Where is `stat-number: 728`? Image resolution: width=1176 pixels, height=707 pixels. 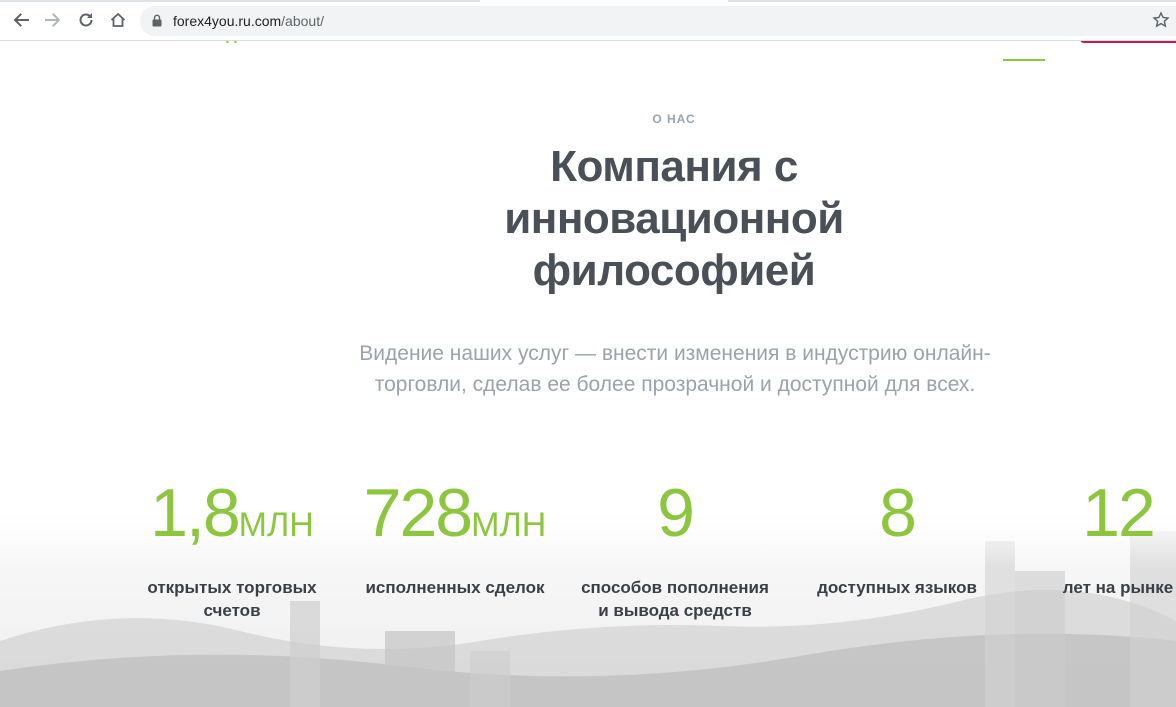 stat-number: 728 is located at coordinates (418, 513).